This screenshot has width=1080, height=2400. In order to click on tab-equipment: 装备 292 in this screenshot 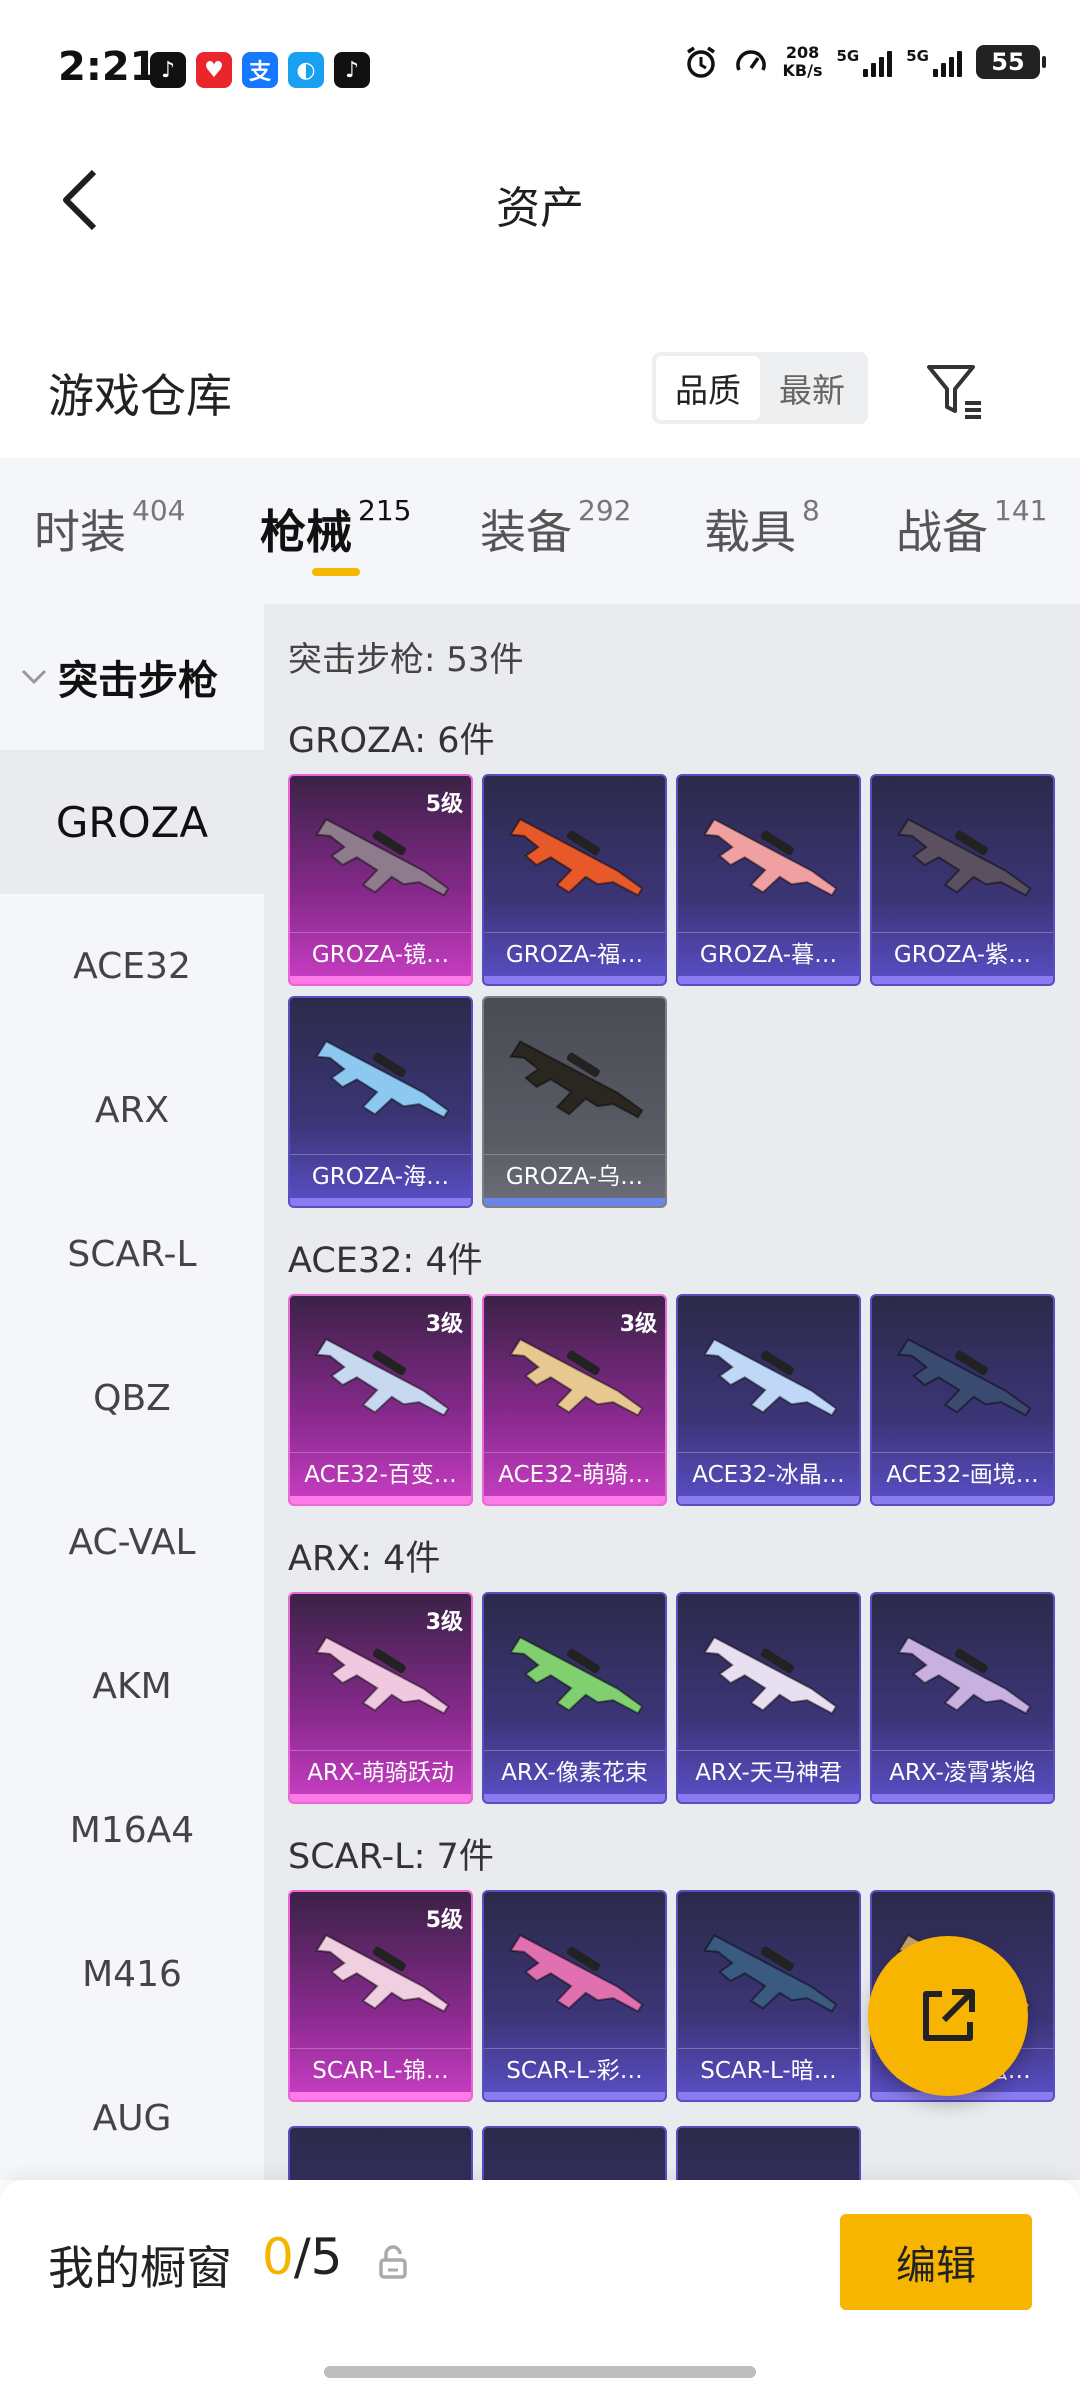, I will do `click(555, 528)`.